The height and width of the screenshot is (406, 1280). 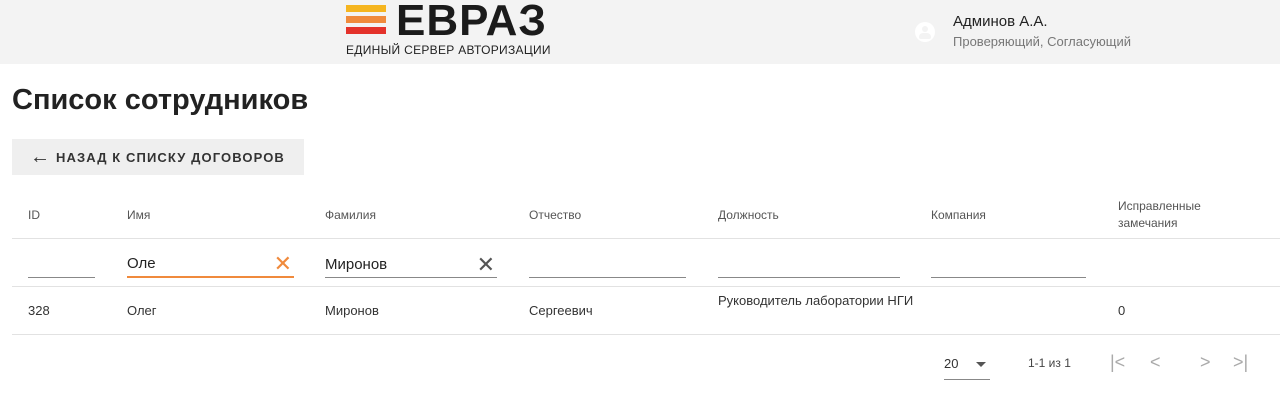 What do you see at coordinates (925, 32) in the screenshot?
I see `account-icon` at bounding box center [925, 32].